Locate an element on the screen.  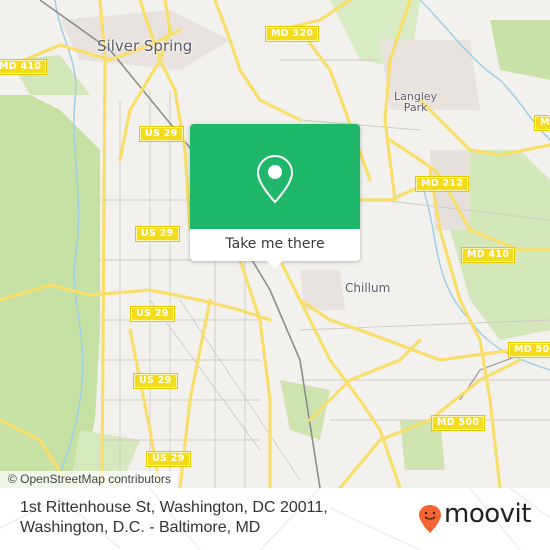
place-label-park: Park is located at coordinates (415, 107).